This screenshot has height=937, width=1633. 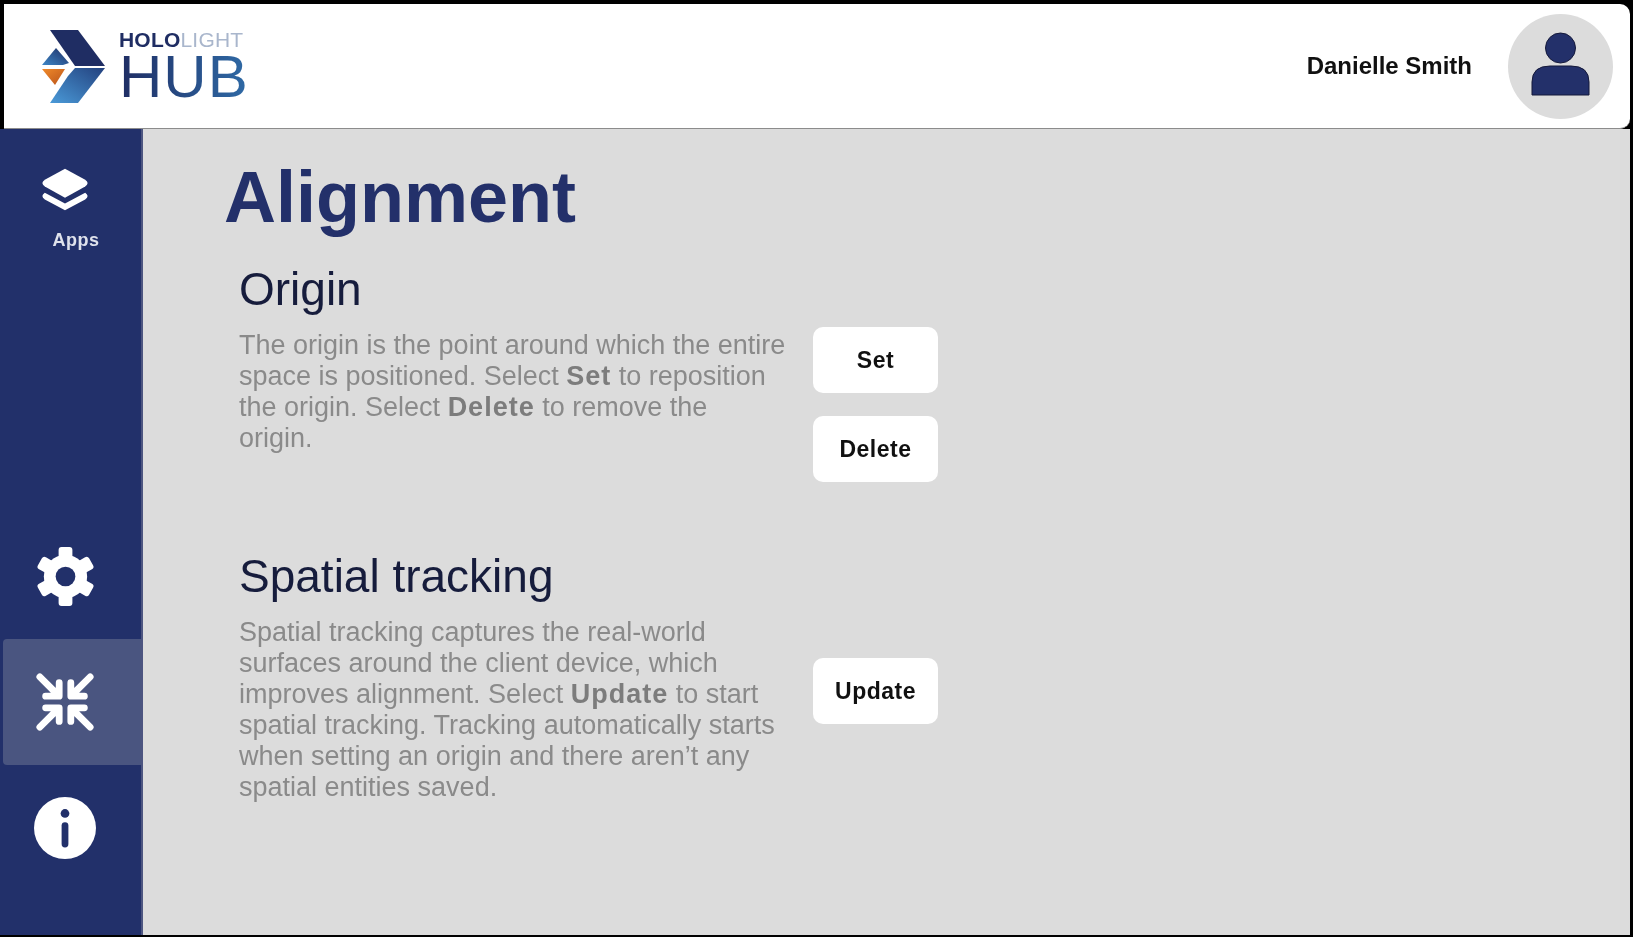 I want to click on action-button: Set, so click(x=875, y=360).